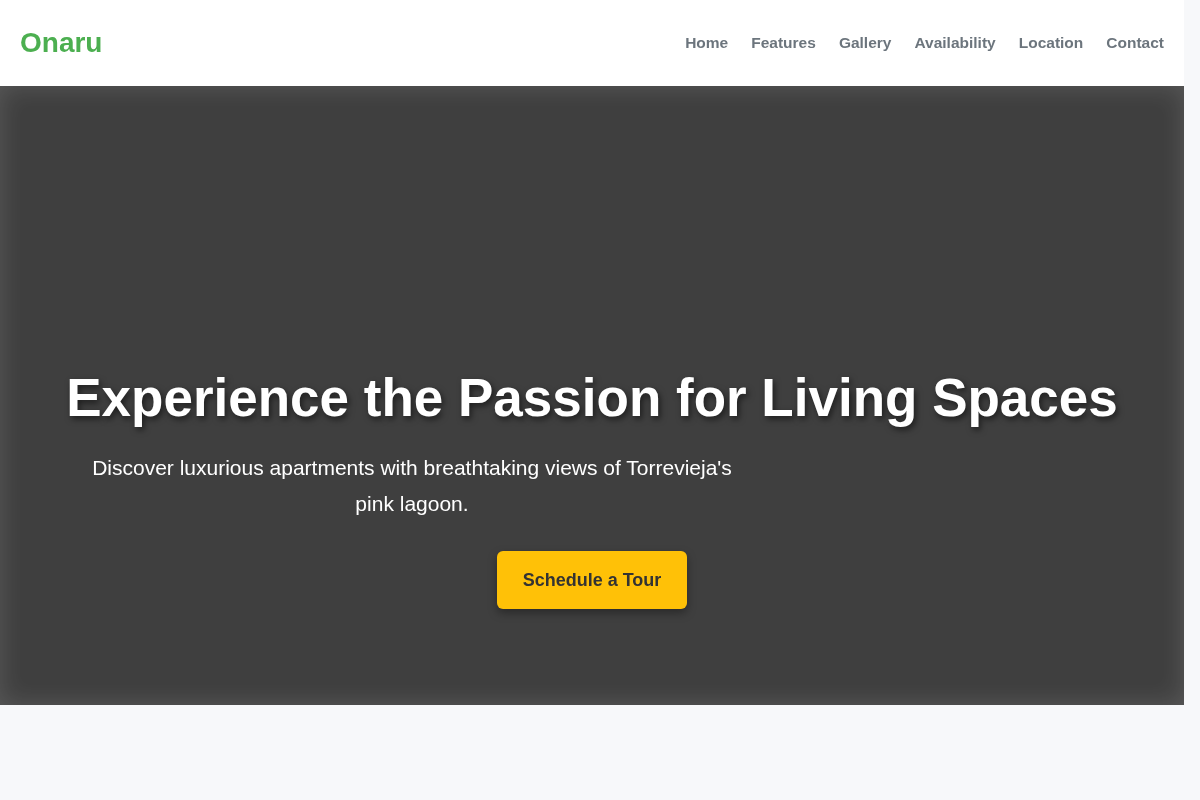  What do you see at coordinates (1051, 43) in the screenshot?
I see `nav-link: Location` at bounding box center [1051, 43].